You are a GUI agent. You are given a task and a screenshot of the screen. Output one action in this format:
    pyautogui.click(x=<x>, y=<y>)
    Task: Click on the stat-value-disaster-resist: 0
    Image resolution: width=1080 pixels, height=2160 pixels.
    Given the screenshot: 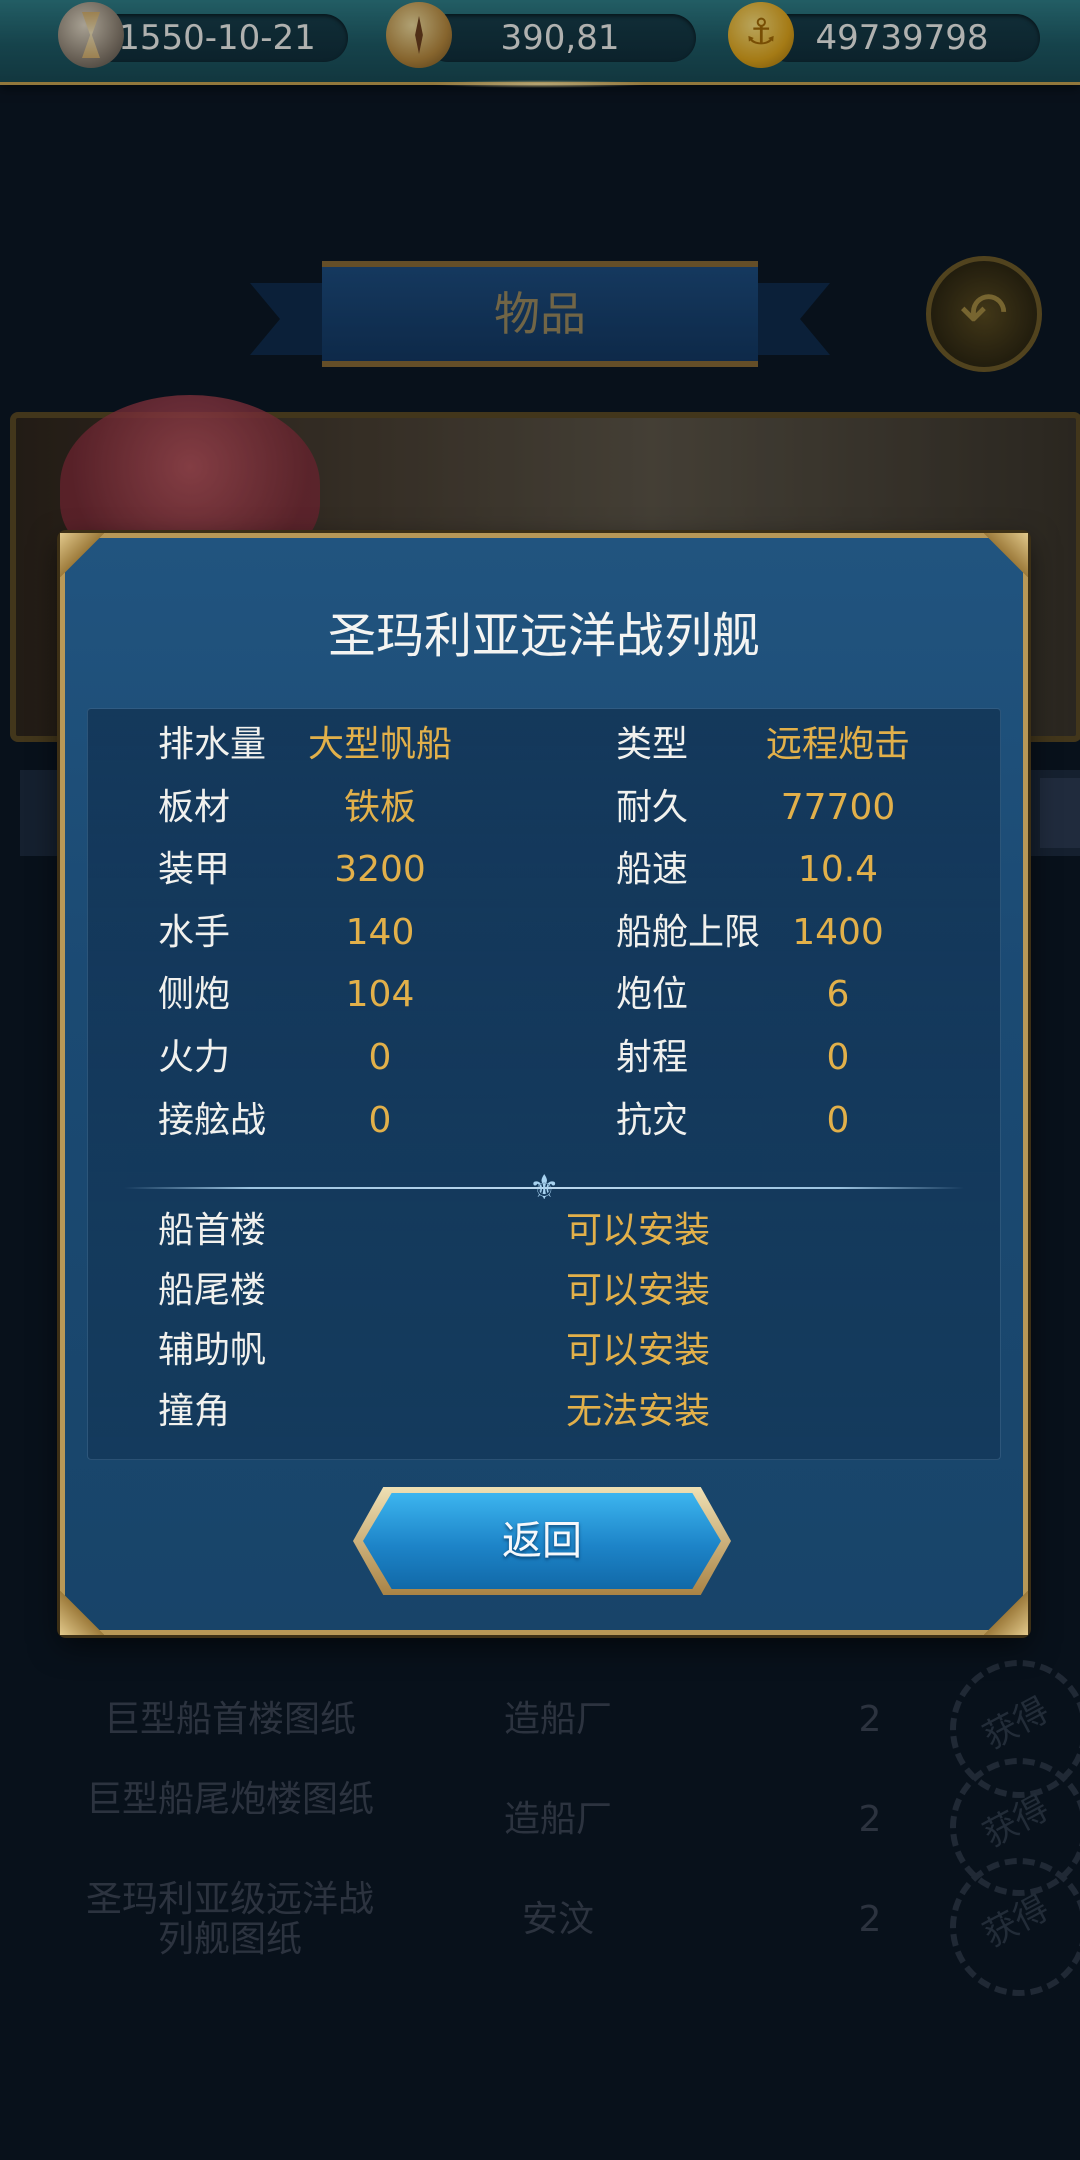 What is the action you would take?
    pyautogui.click(x=838, y=1120)
    